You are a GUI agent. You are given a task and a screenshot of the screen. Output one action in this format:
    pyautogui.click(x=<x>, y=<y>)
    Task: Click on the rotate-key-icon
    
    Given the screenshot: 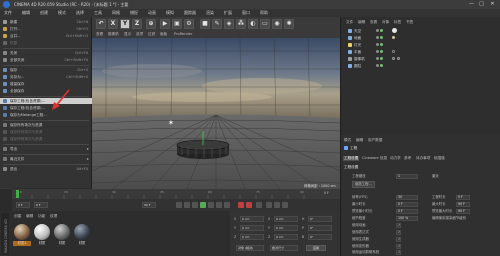 What is the action you would take?
    pyautogui.click(x=277, y=205)
    